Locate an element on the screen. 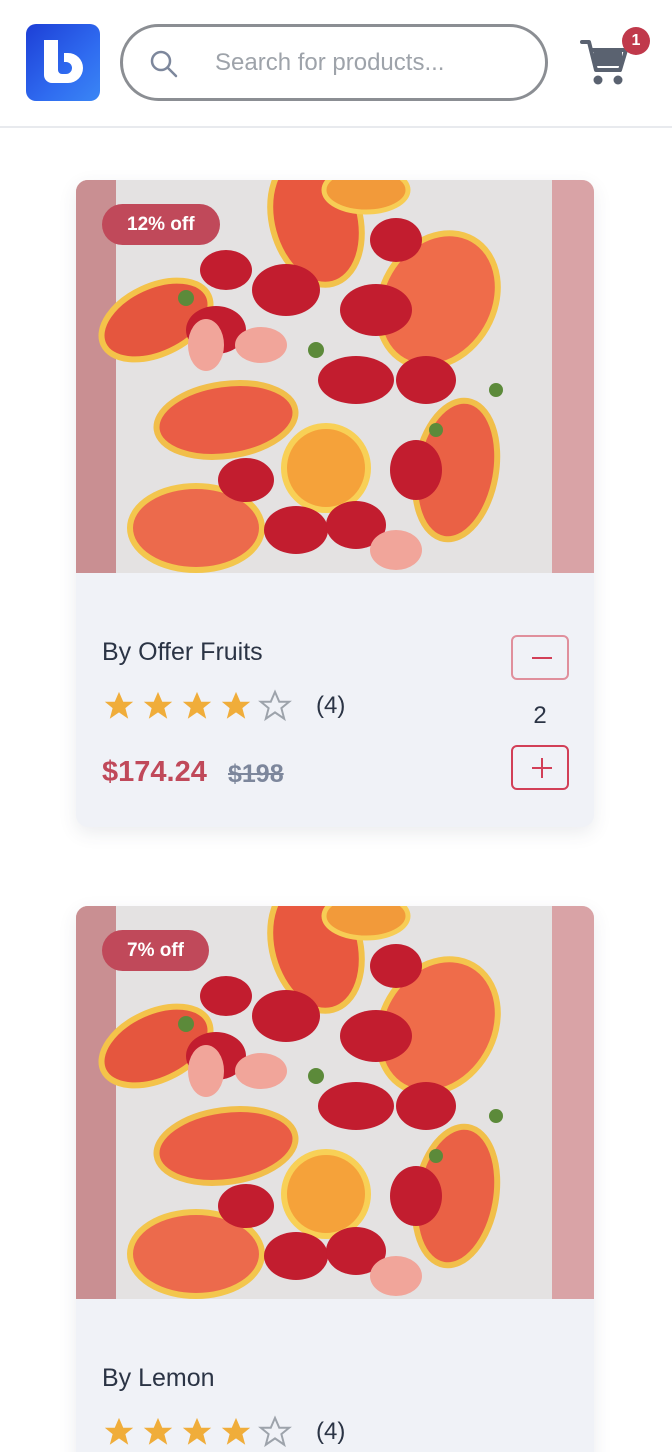 The width and height of the screenshot is (672, 1452). search-bar is located at coordinates (334, 62).